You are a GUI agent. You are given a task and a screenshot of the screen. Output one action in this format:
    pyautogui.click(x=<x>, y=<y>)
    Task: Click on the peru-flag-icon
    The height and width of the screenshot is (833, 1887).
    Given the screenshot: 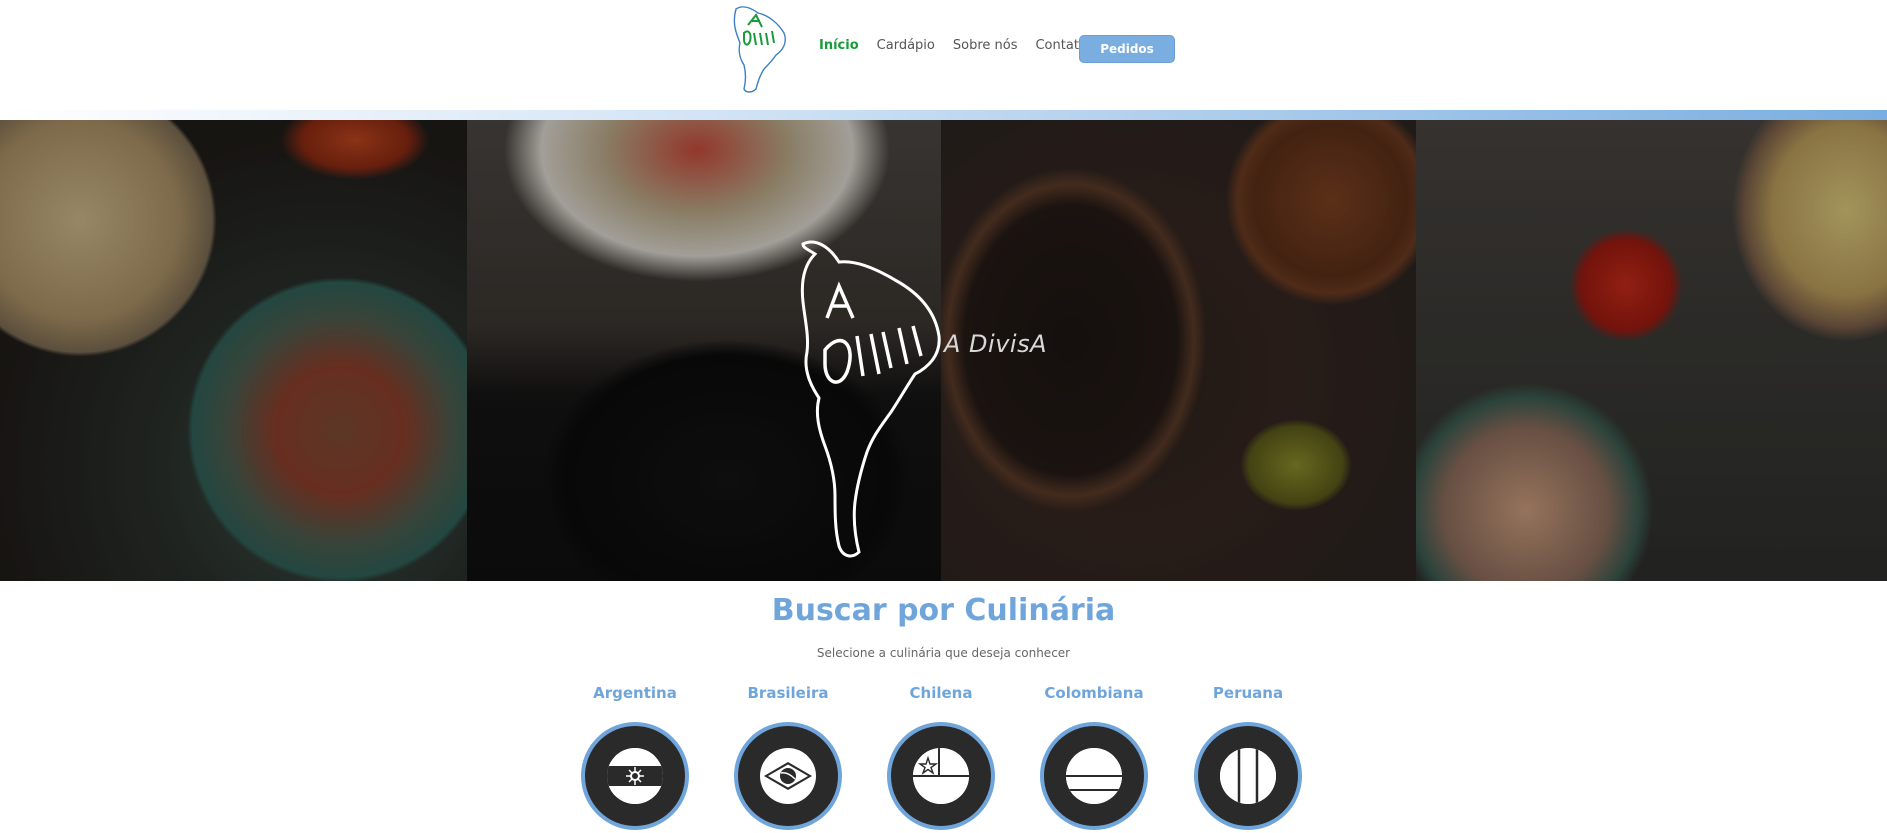 What is the action you would take?
    pyautogui.click(x=1248, y=776)
    